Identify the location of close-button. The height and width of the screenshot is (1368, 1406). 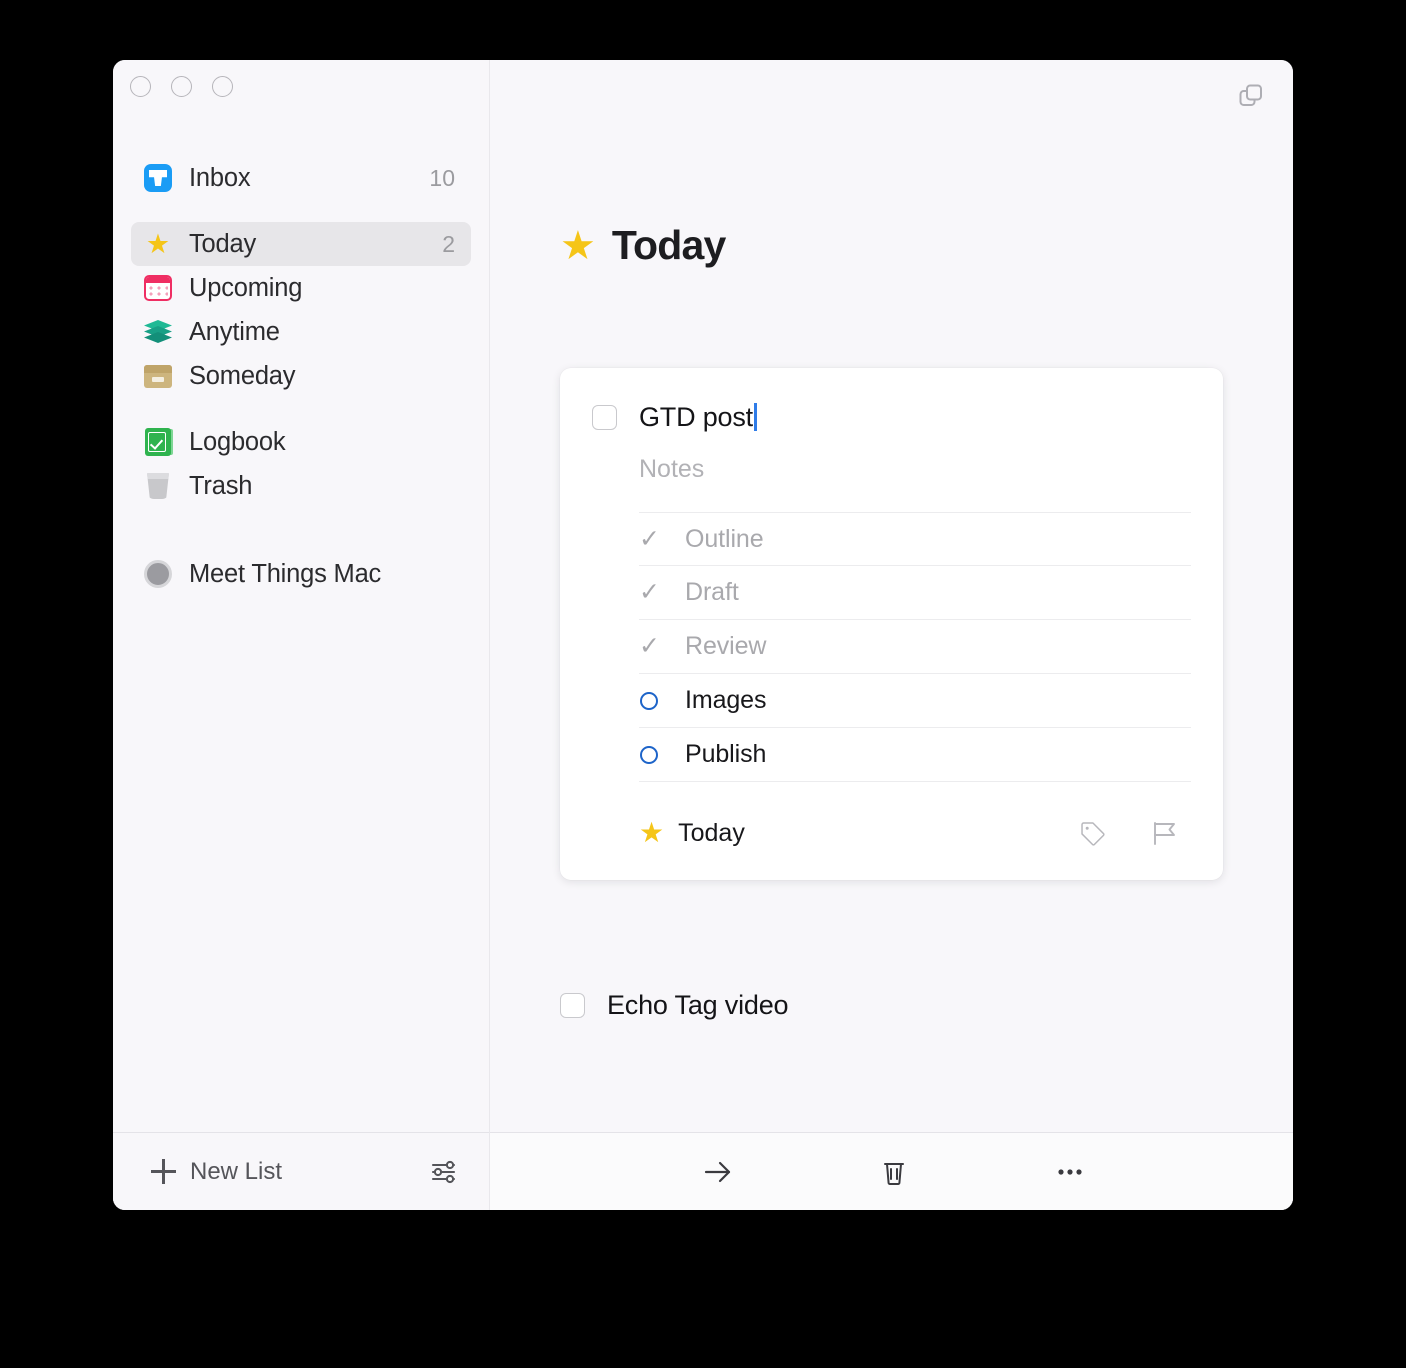
(140, 86).